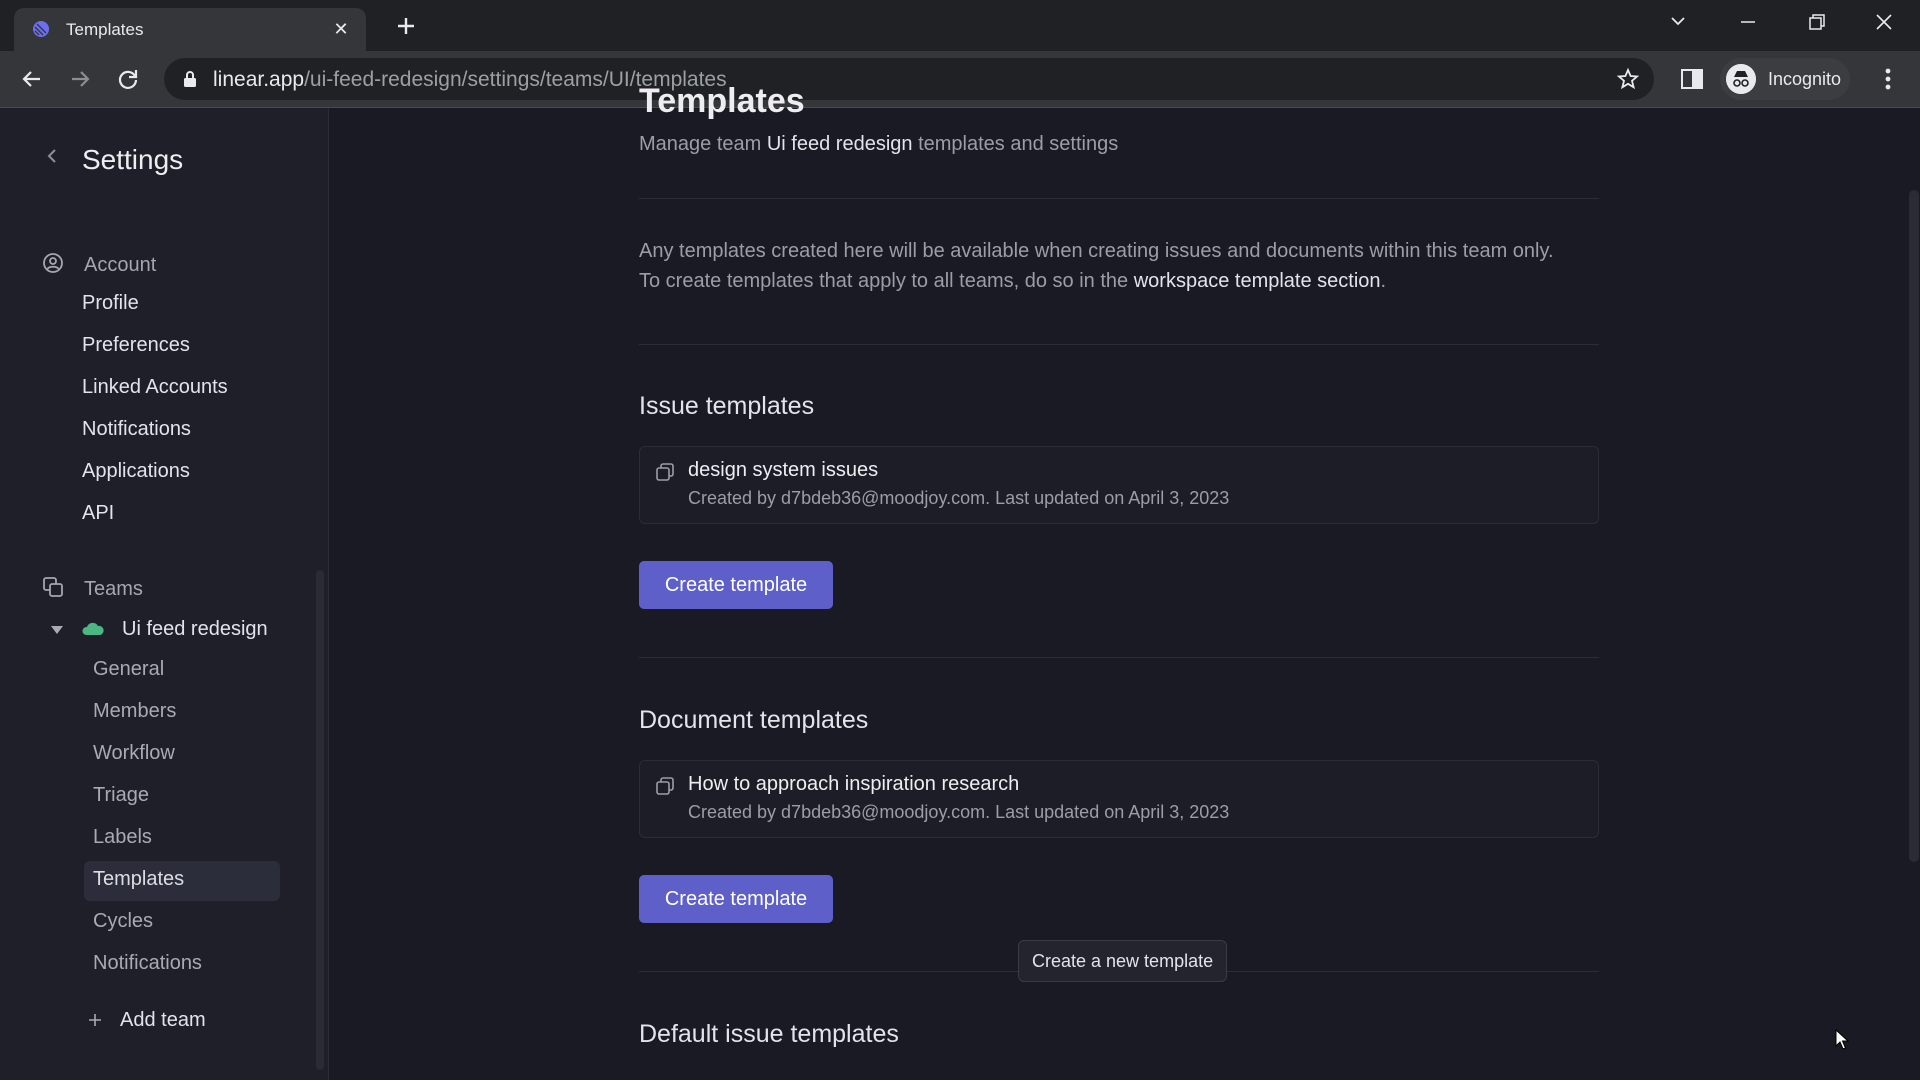  I want to click on add-team-label: Add team, so click(163, 1020).